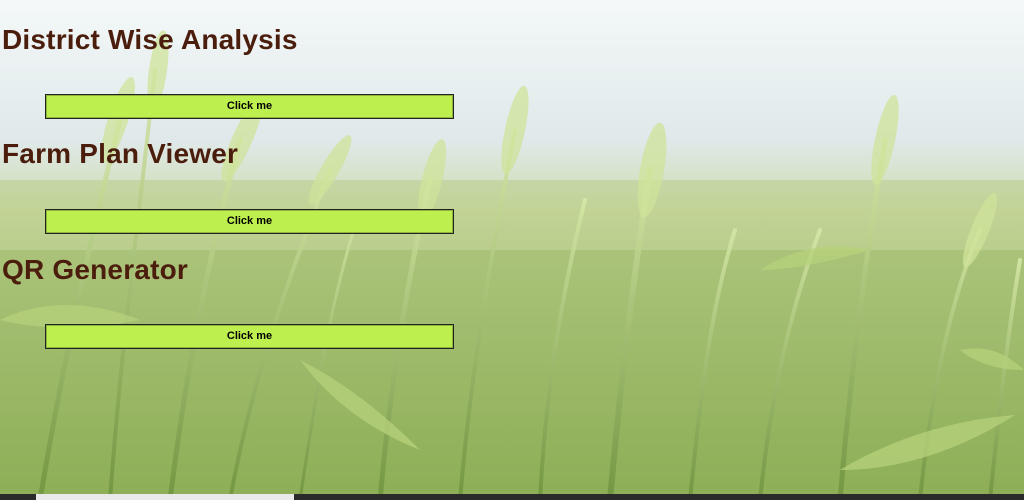 Image resolution: width=1024 pixels, height=500 pixels. What do you see at coordinates (95, 269) in the screenshot?
I see `section-title-qr-generator: QR Generator` at bounding box center [95, 269].